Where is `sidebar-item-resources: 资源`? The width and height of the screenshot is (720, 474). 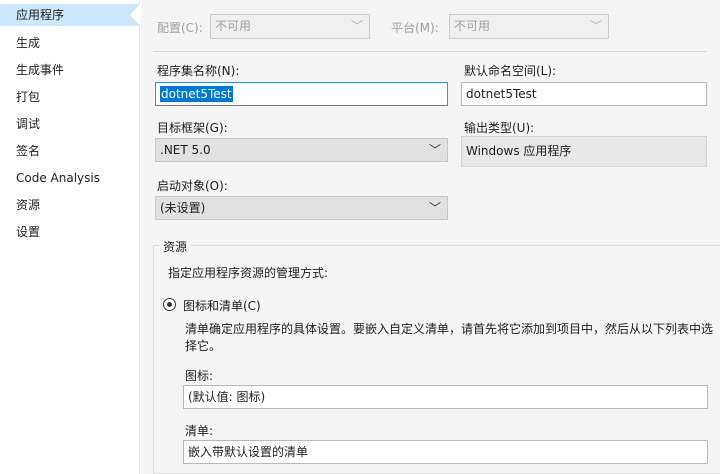 sidebar-item-resources: 资源 is located at coordinates (69, 205).